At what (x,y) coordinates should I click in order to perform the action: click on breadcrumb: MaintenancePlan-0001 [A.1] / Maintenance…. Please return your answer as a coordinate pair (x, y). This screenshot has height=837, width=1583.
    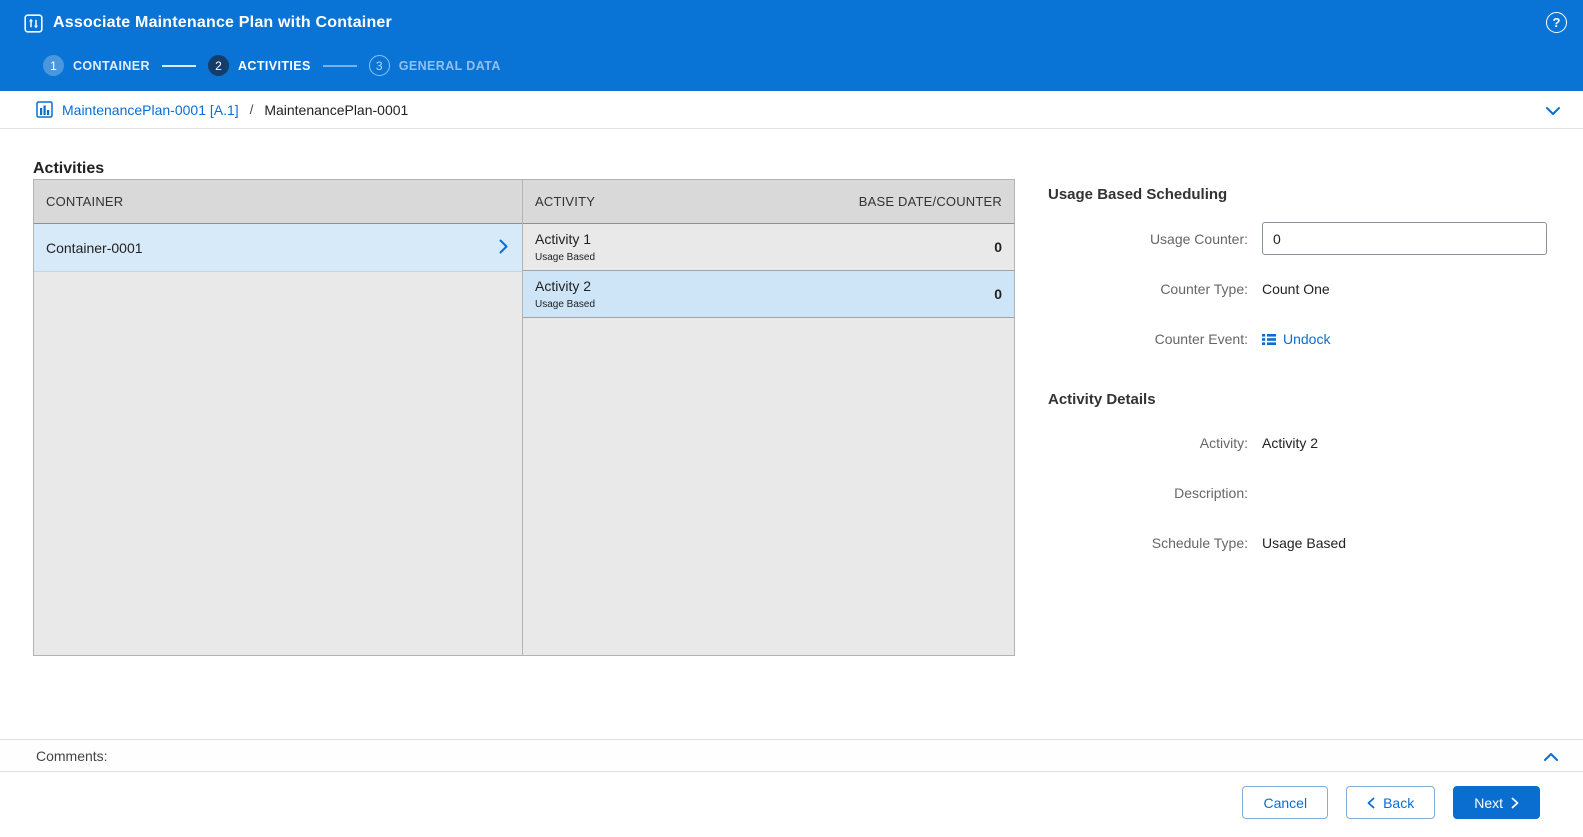
    Looking at the image, I should click on (791, 110).